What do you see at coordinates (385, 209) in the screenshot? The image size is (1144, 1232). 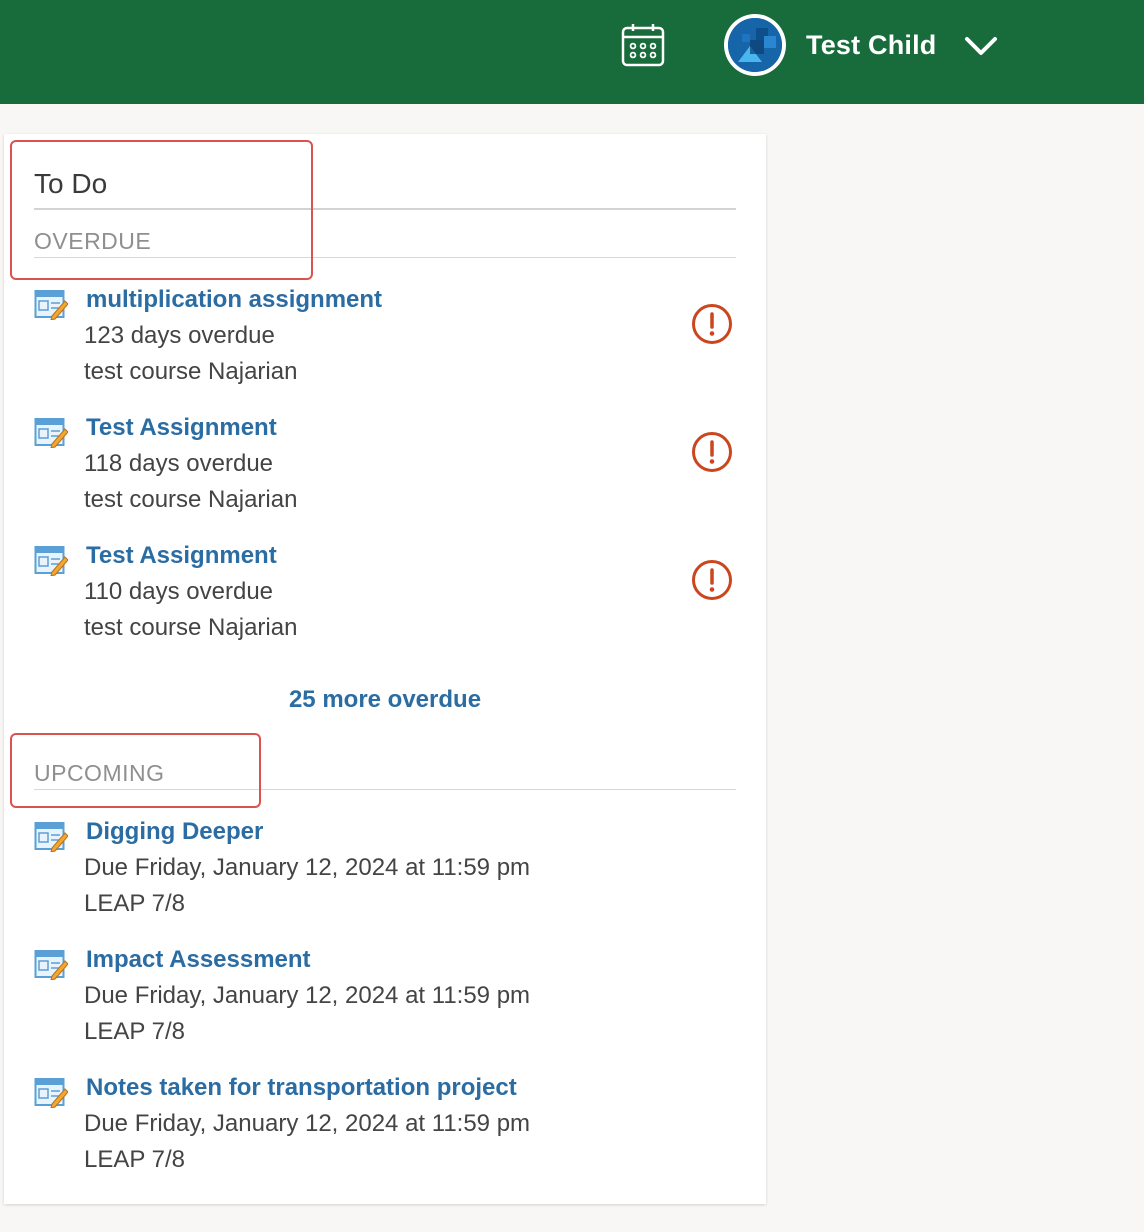 I see `title-divider` at bounding box center [385, 209].